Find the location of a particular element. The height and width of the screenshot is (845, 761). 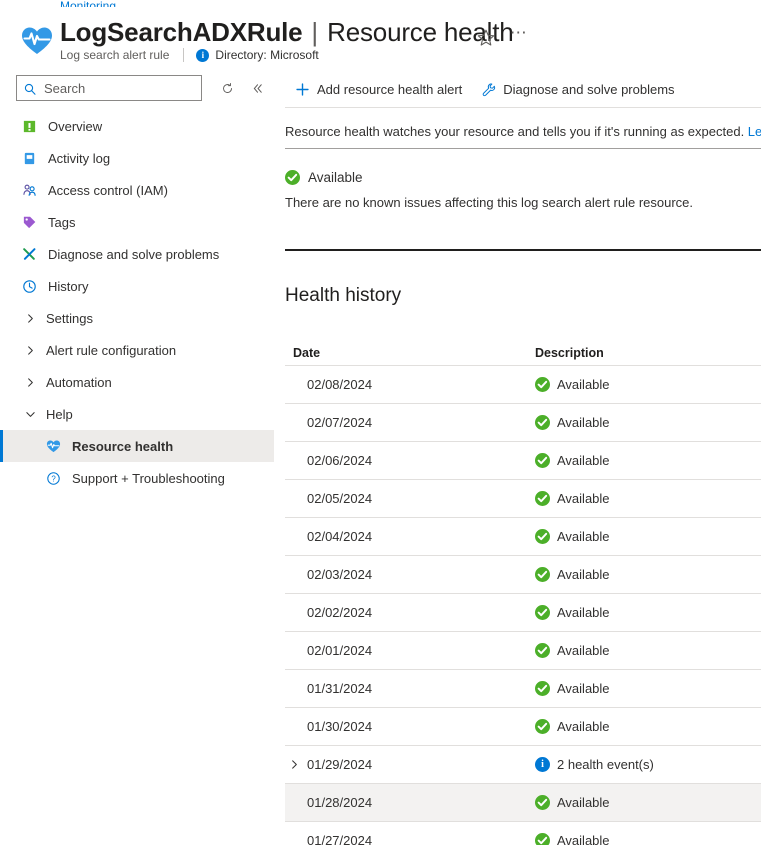

diagnose-and-solve-problems-button: Diagnose and solve problems is located at coordinates (577, 90).